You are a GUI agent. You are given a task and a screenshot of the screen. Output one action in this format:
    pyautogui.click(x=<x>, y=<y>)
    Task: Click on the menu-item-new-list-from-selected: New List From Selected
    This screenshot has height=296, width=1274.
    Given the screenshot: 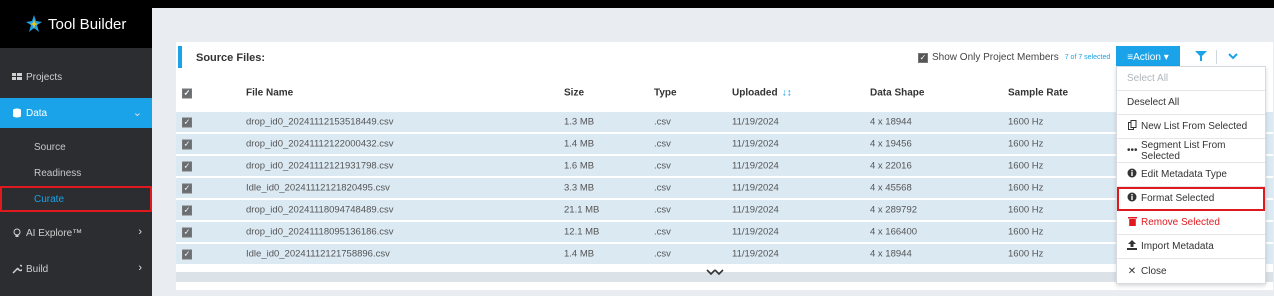 What is the action you would take?
    pyautogui.click(x=1191, y=127)
    